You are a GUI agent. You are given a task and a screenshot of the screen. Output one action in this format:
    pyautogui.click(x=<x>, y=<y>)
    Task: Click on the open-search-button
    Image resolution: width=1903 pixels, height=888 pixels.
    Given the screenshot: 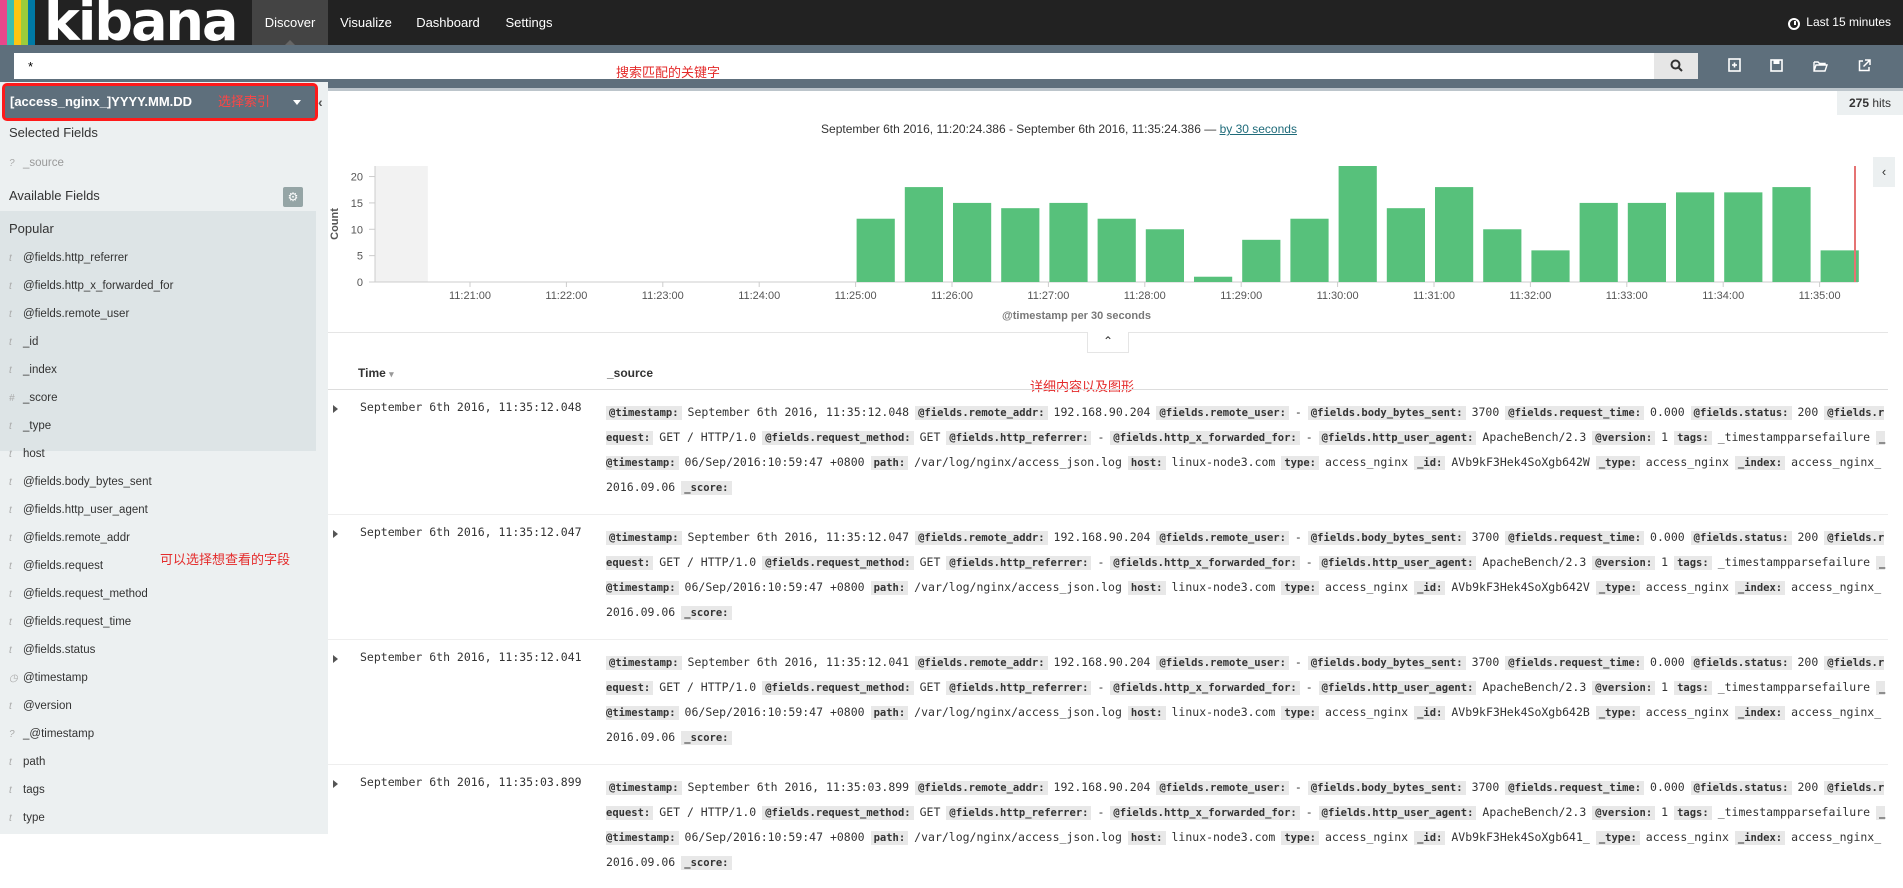 What is the action you would take?
    pyautogui.click(x=1820, y=67)
    